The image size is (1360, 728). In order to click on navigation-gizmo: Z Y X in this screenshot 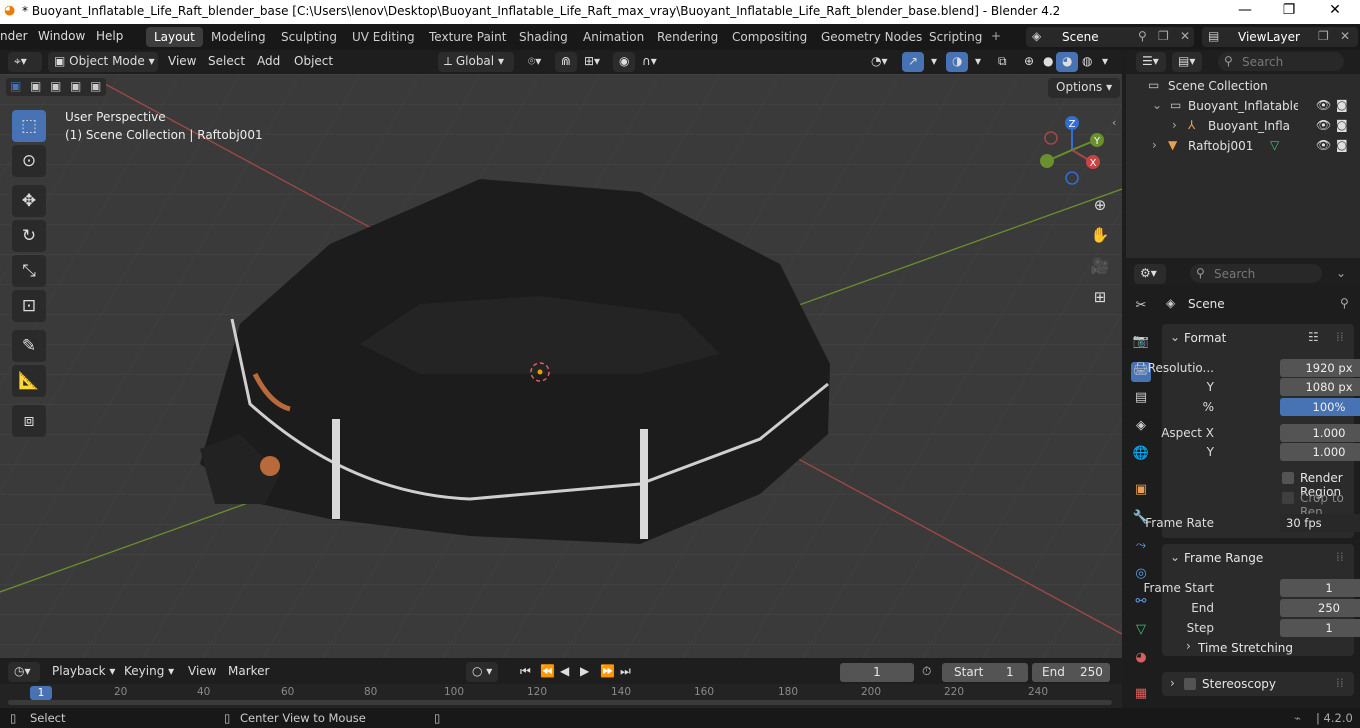, I will do `click(1074, 150)`.